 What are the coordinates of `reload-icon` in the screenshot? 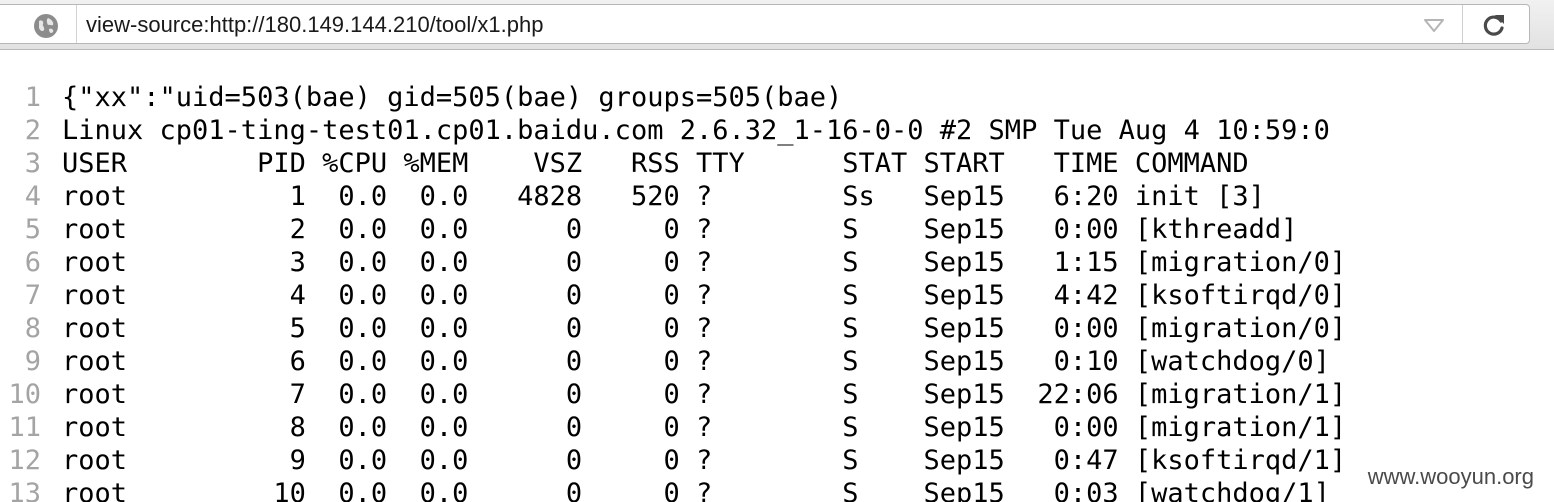 It's located at (1494, 25).